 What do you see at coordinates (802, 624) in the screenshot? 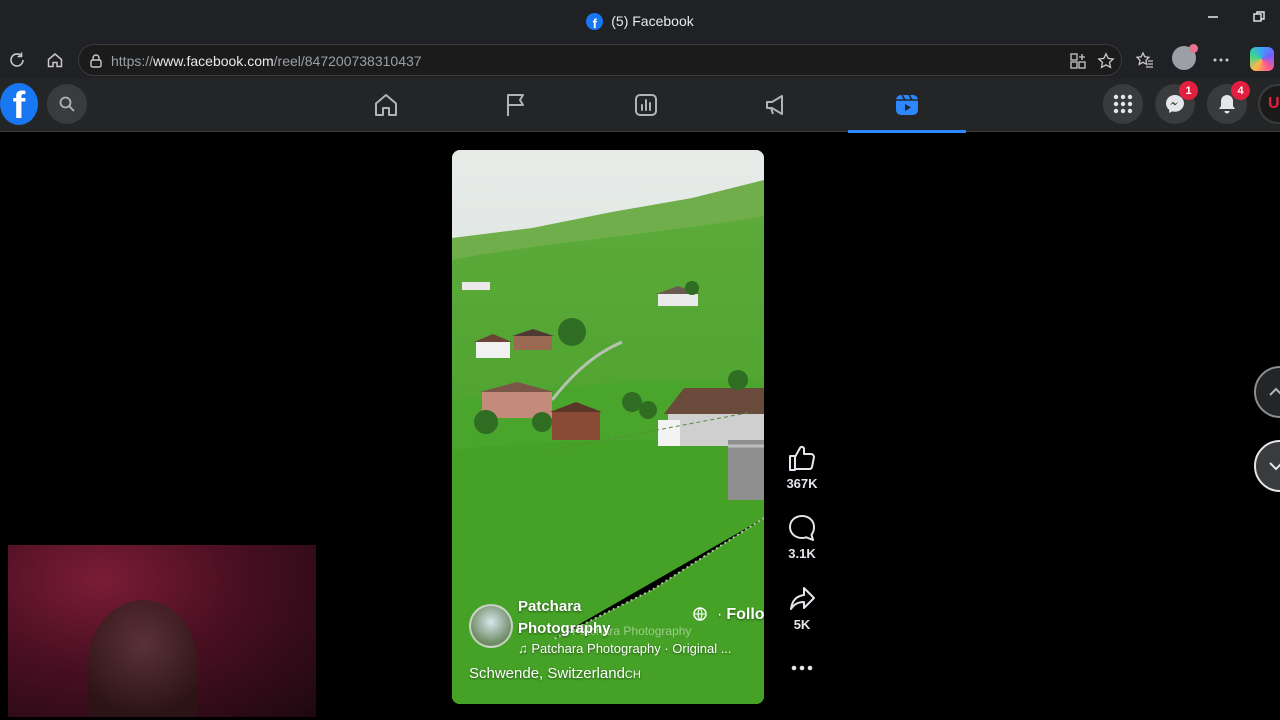
I see `share-count: 5K` at bounding box center [802, 624].